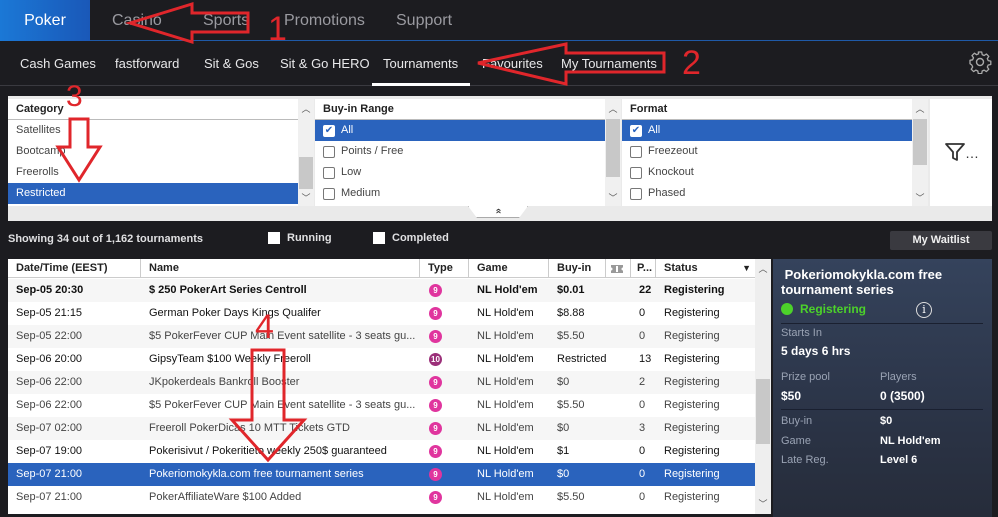  Describe the element at coordinates (618, 268) in the screenshot. I see `col-ticket` at that location.